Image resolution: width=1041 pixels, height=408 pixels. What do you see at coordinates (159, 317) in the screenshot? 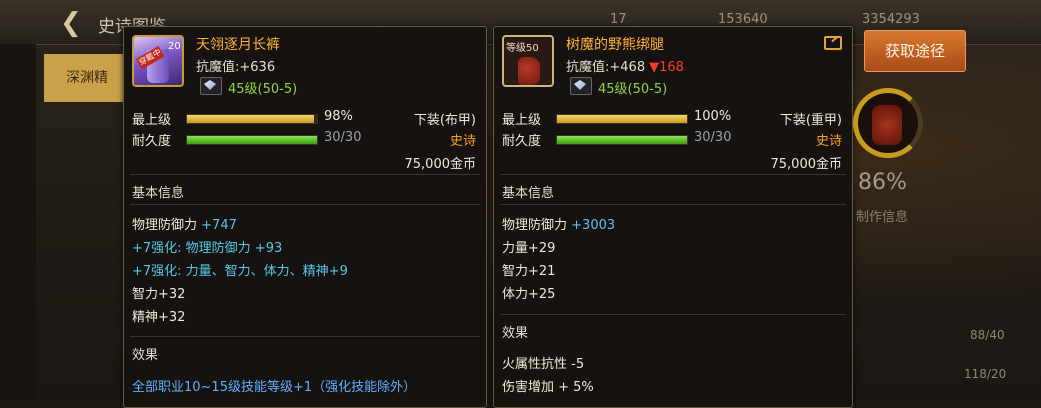
I see `stat-spirit: 精神+32` at bounding box center [159, 317].